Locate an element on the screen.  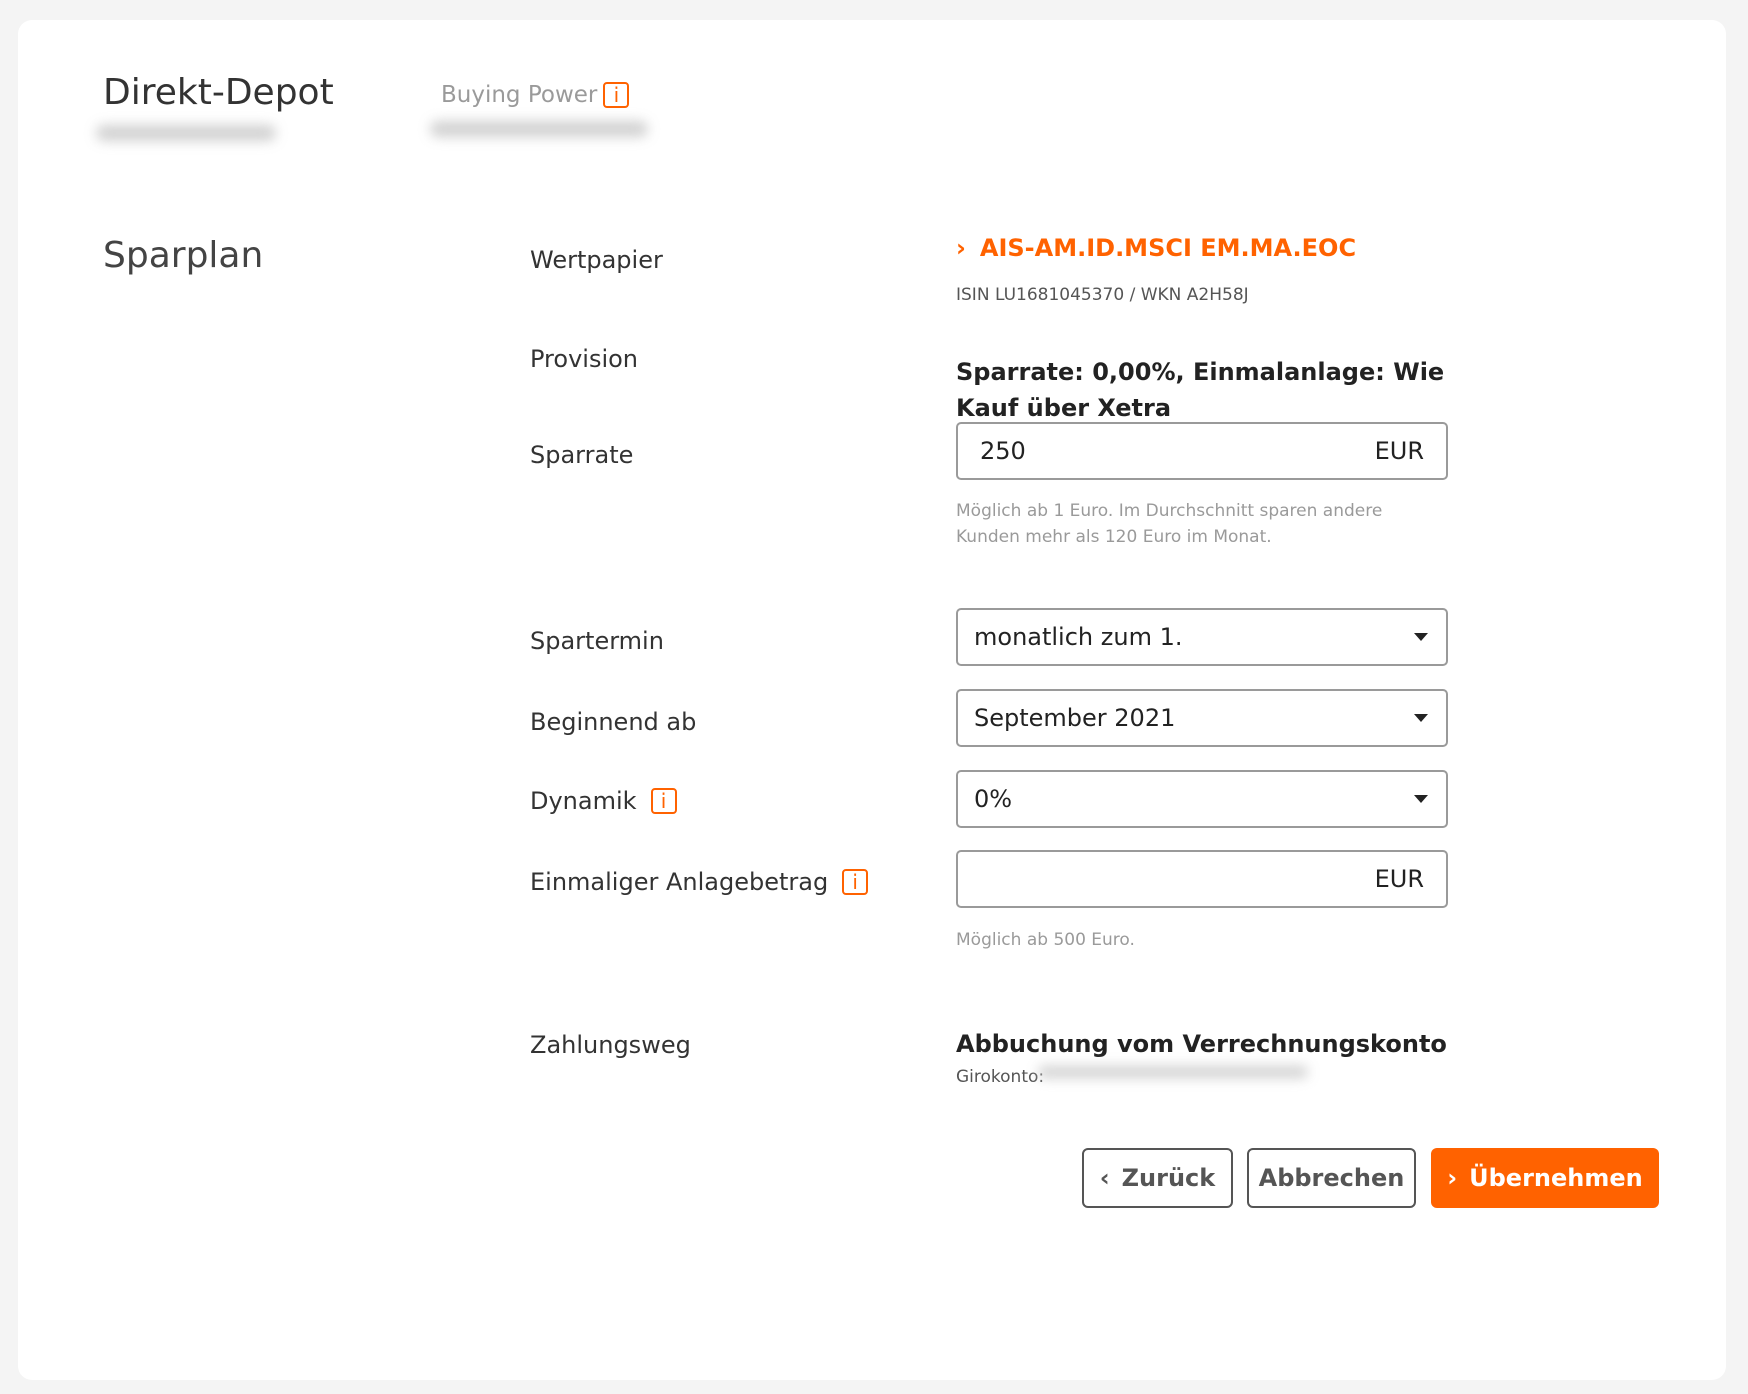
one-time-amount-hint: Möglich ab 500 Euro. is located at coordinates (1045, 940).